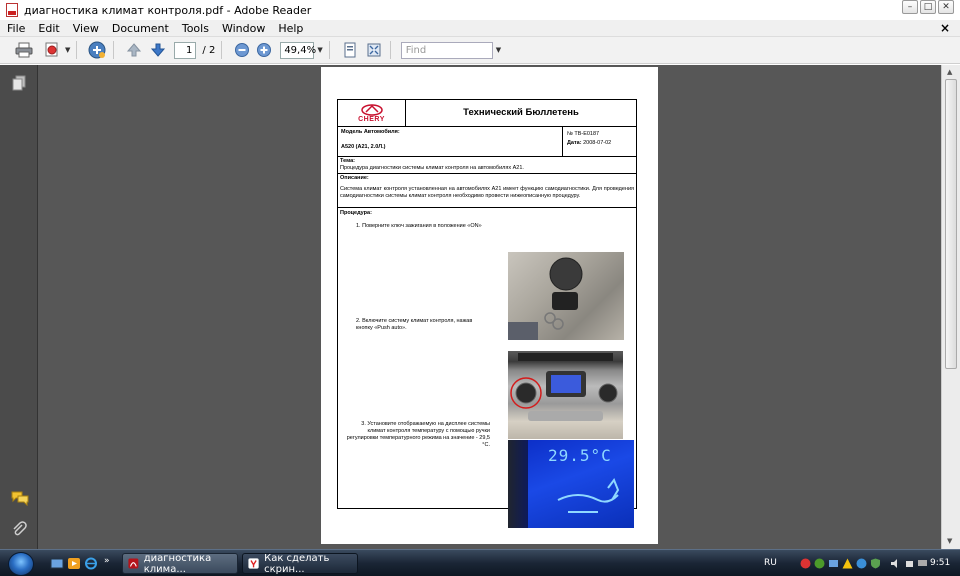 The height and width of the screenshot is (576, 960). I want to click on find-input: Find, so click(446, 50).